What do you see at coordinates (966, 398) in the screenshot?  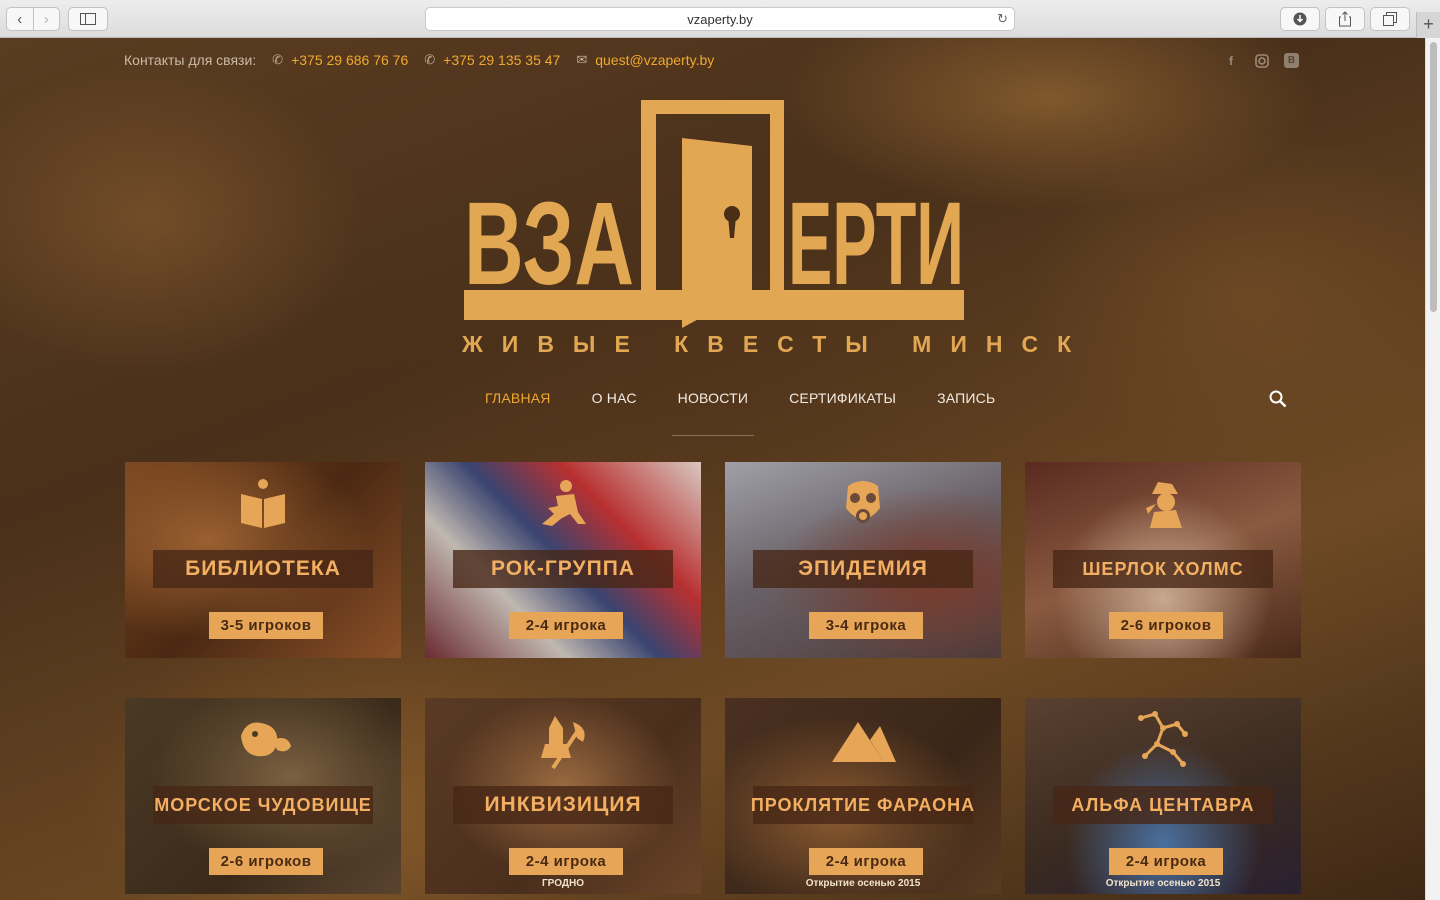 I see `nav-item-booking: ЗАПИСЬ` at bounding box center [966, 398].